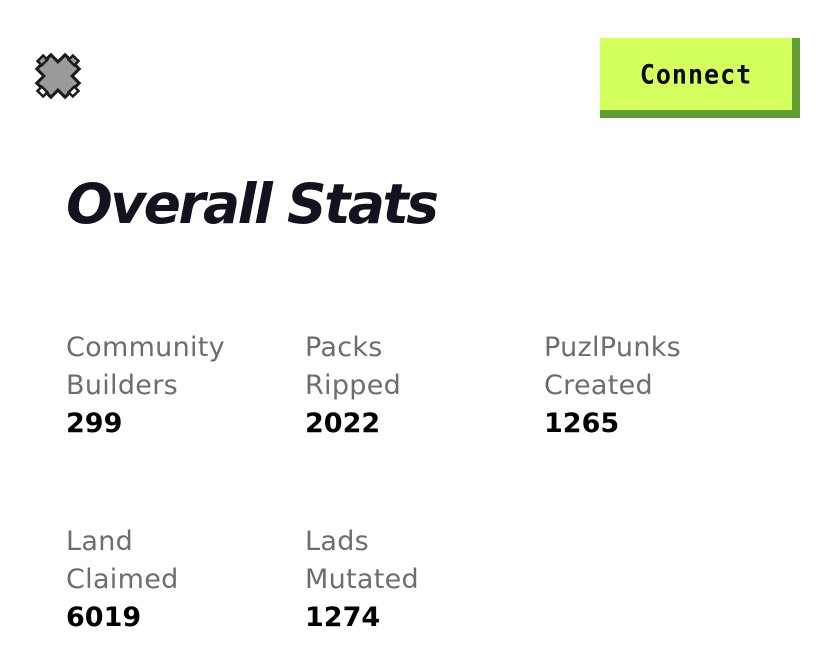  Describe the element at coordinates (176, 367) in the screenshot. I see `stat-label: Community Builders` at that location.